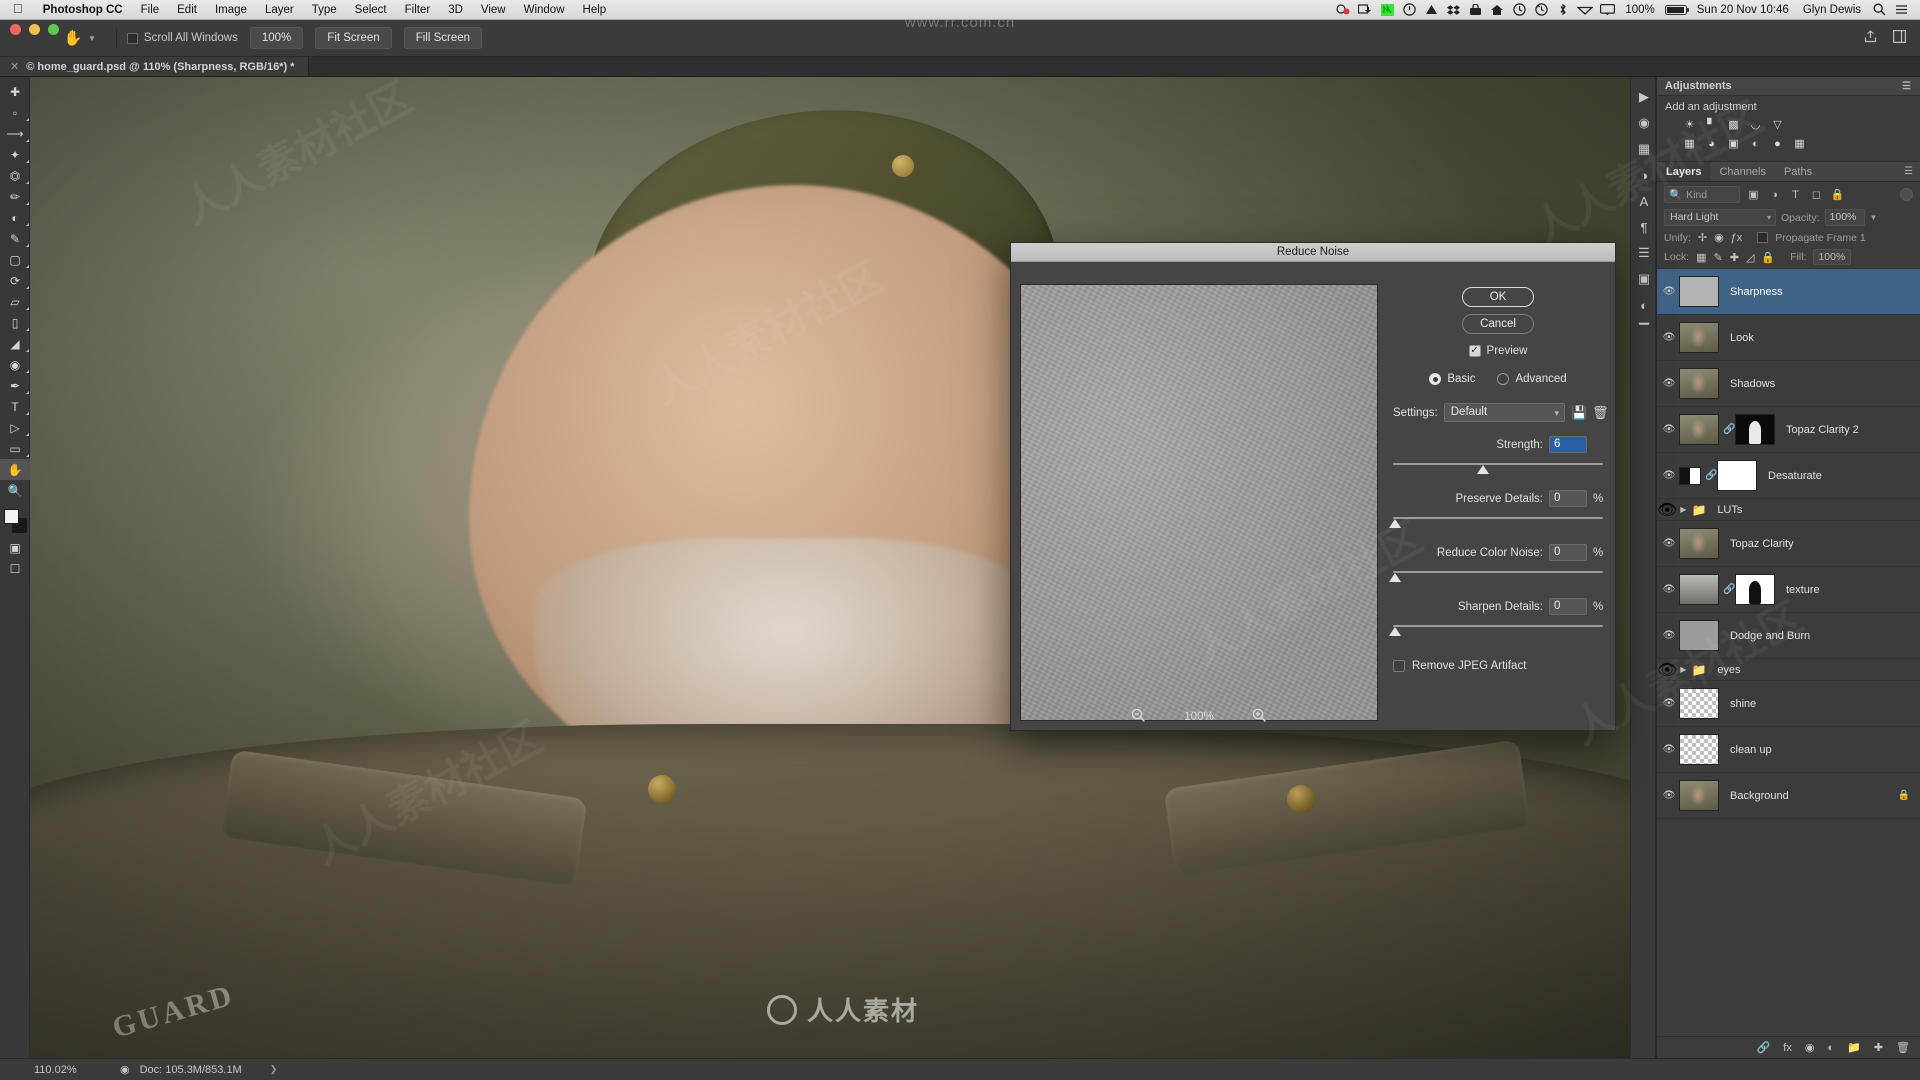 Image resolution: width=1920 pixels, height=1080 pixels. Describe the element at coordinates (1568, 606) in the screenshot. I see `sharpen-details-input: 0` at that location.